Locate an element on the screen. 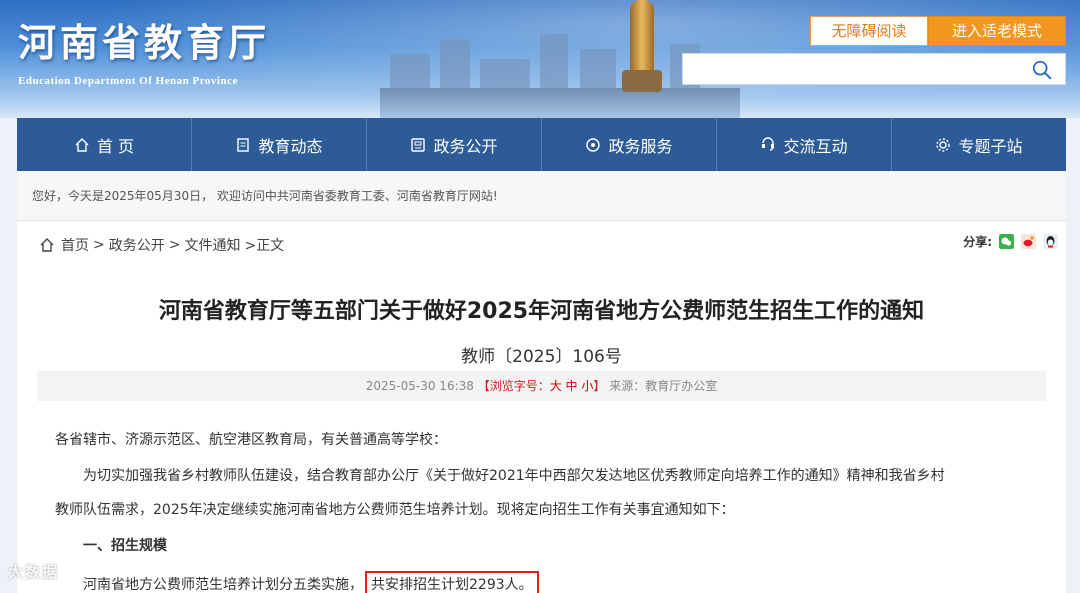  wechat-icon is located at coordinates (1006, 241).